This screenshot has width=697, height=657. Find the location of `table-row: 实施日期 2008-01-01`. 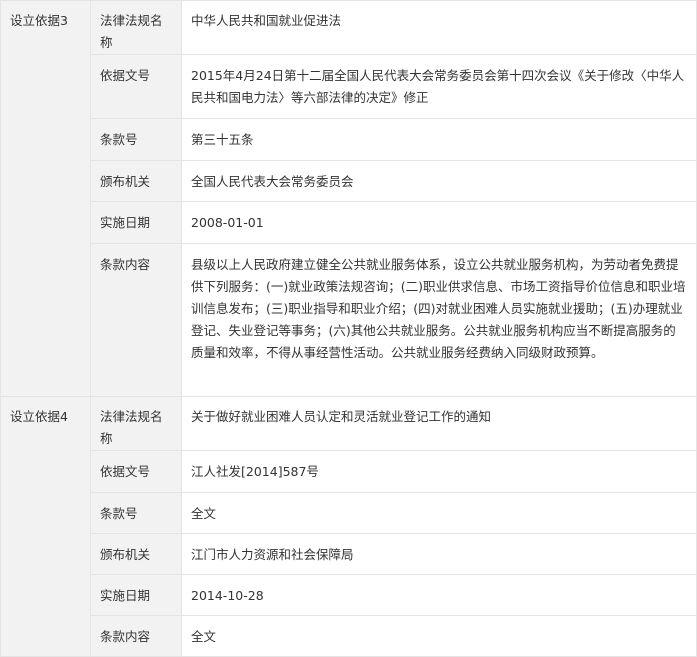

table-row: 实施日期 2008-01-01 is located at coordinates (349, 222).